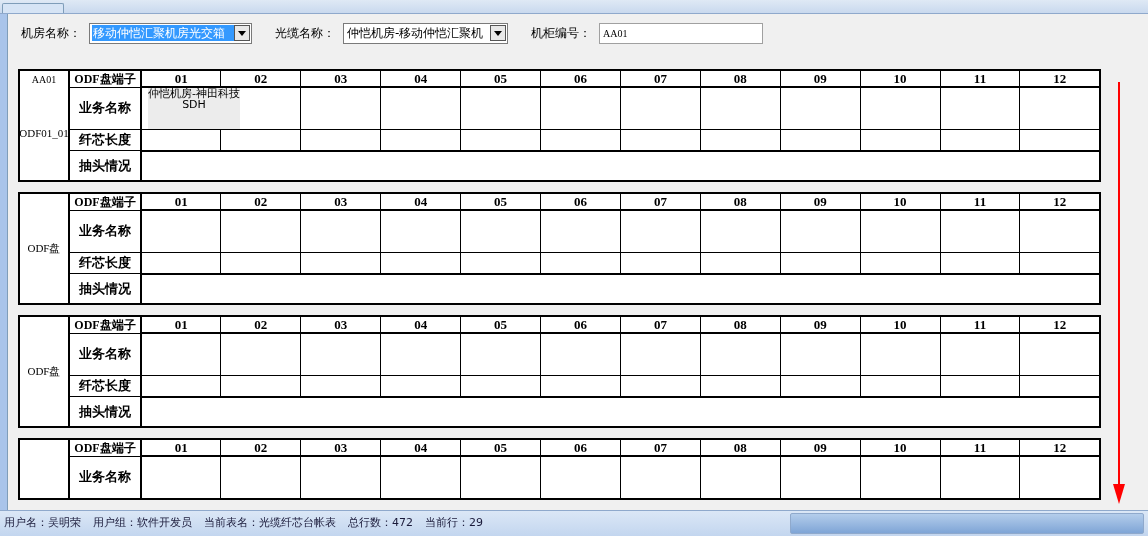  Describe the element at coordinates (51, 33) in the screenshot. I see `field-label: 机房名称：` at that location.